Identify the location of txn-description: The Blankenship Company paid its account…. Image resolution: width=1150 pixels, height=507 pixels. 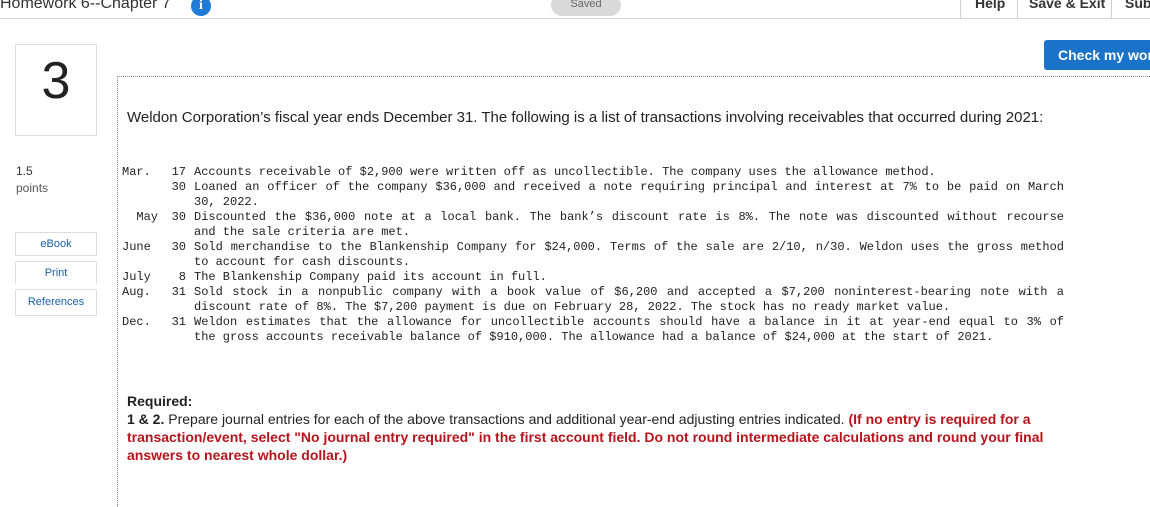
(370, 277).